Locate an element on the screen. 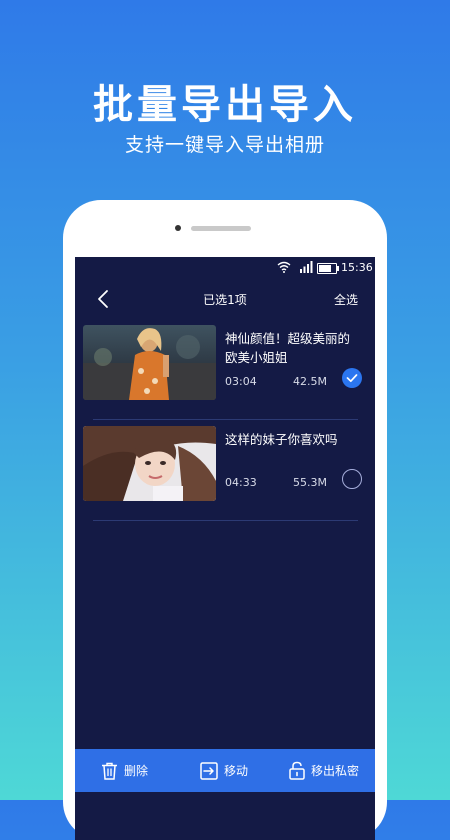  video-size: 42.5M is located at coordinates (310, 381).